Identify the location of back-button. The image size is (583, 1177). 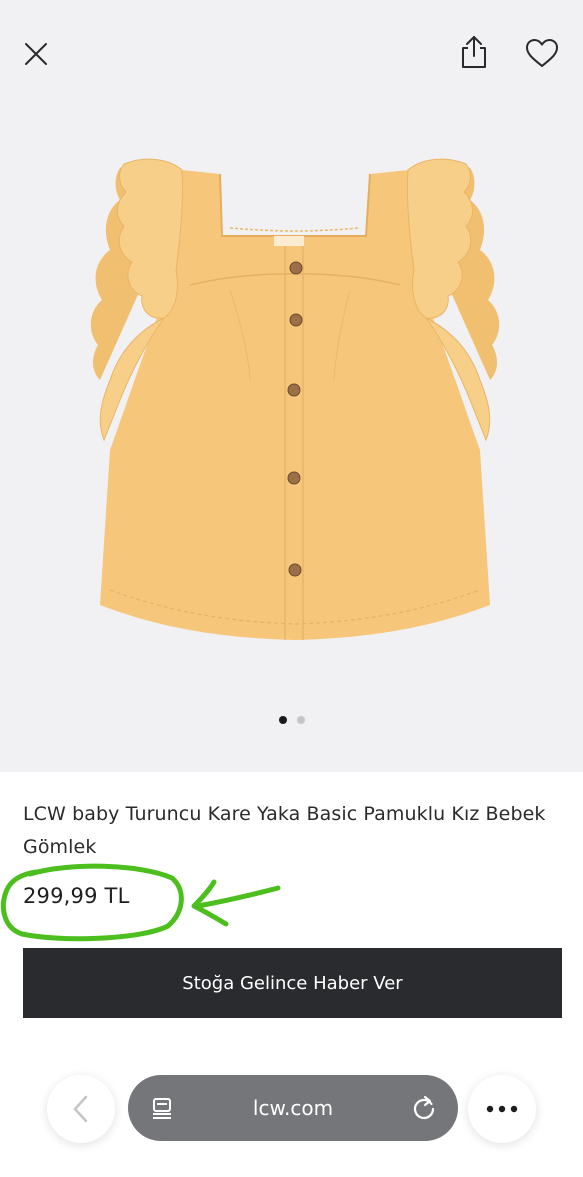
(81, 1109).